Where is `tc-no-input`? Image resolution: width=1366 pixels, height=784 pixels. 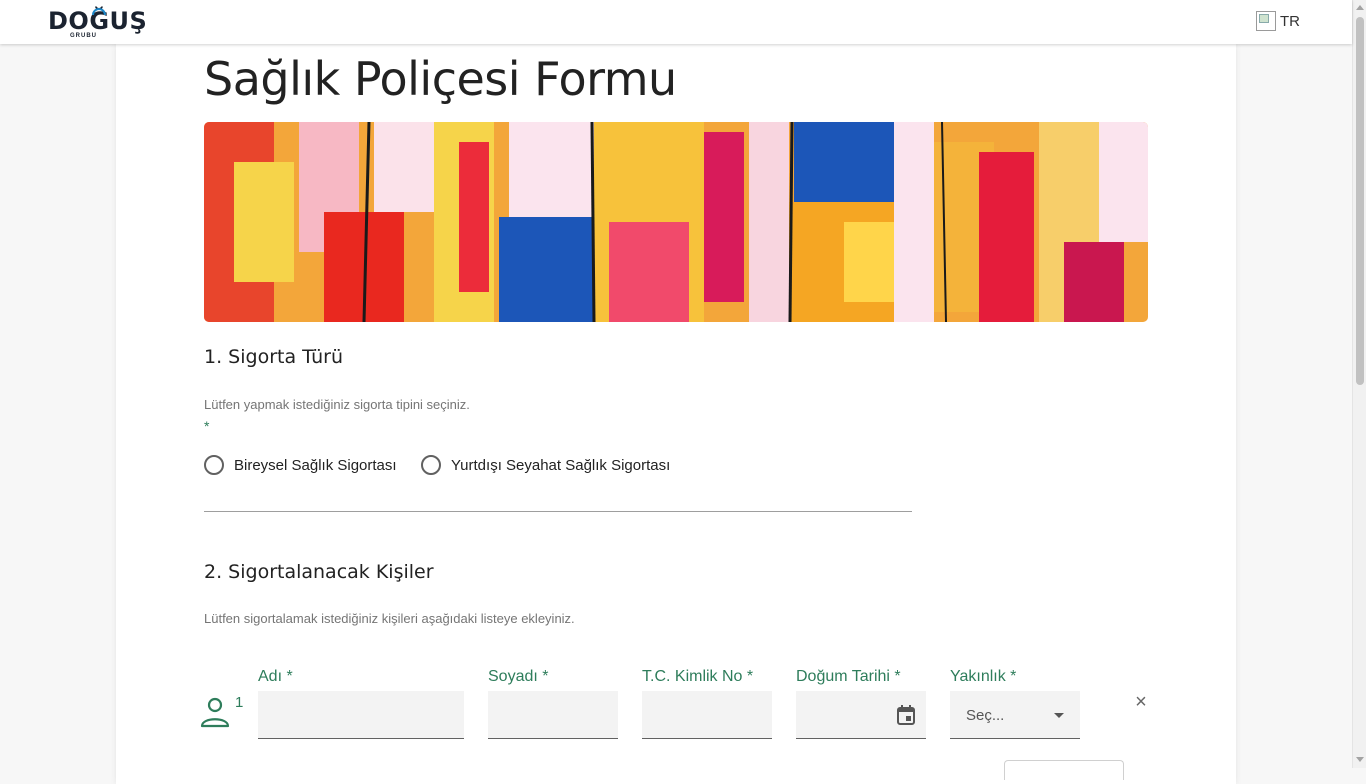
tc-no-input is located at coordinates (707, 715).